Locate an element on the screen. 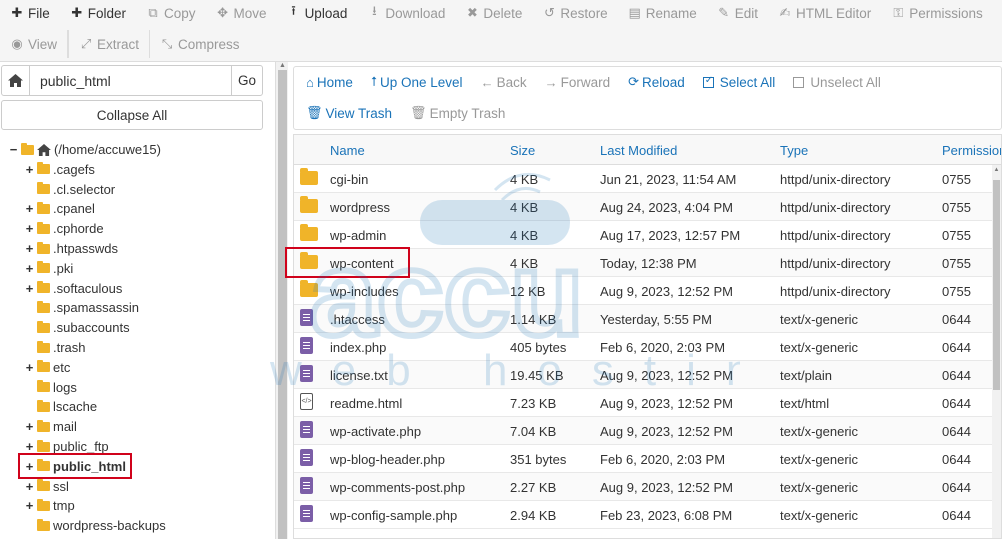  checkbox-checked-icon is located at coordinates (708, 81).